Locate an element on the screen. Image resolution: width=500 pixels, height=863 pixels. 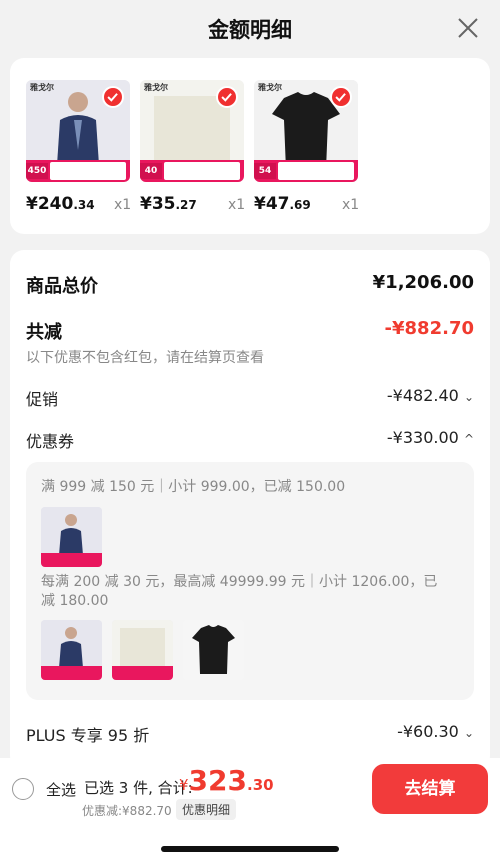
promo-banner: 450 is located at coordinates (78, 171).